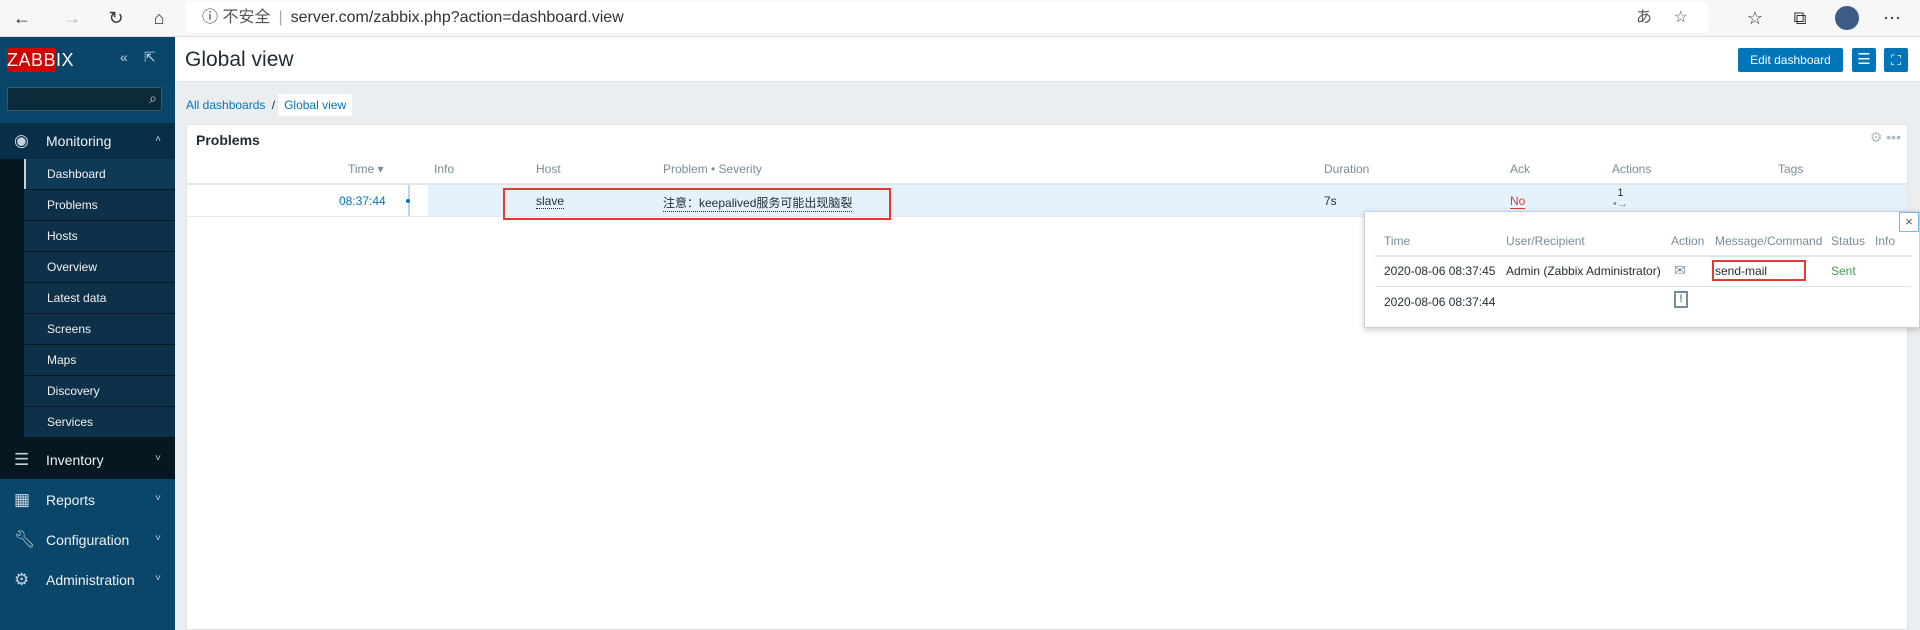  Describe the element at coordinates (366, 169) in the screenshot. I see `col-time: Time ▾` at that location.